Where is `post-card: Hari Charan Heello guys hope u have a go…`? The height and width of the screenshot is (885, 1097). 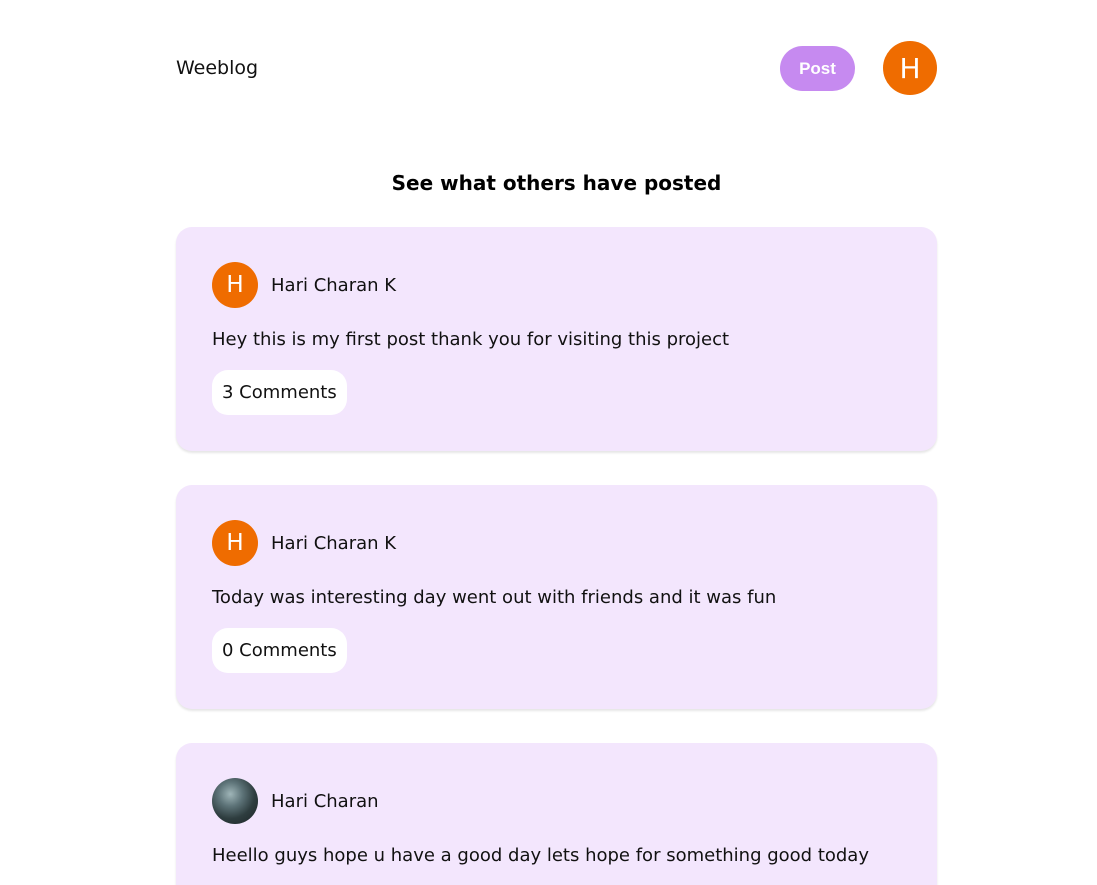
post-card: Hari Charan Heello guys hope u have a go… is located at coordinates (556, 814).